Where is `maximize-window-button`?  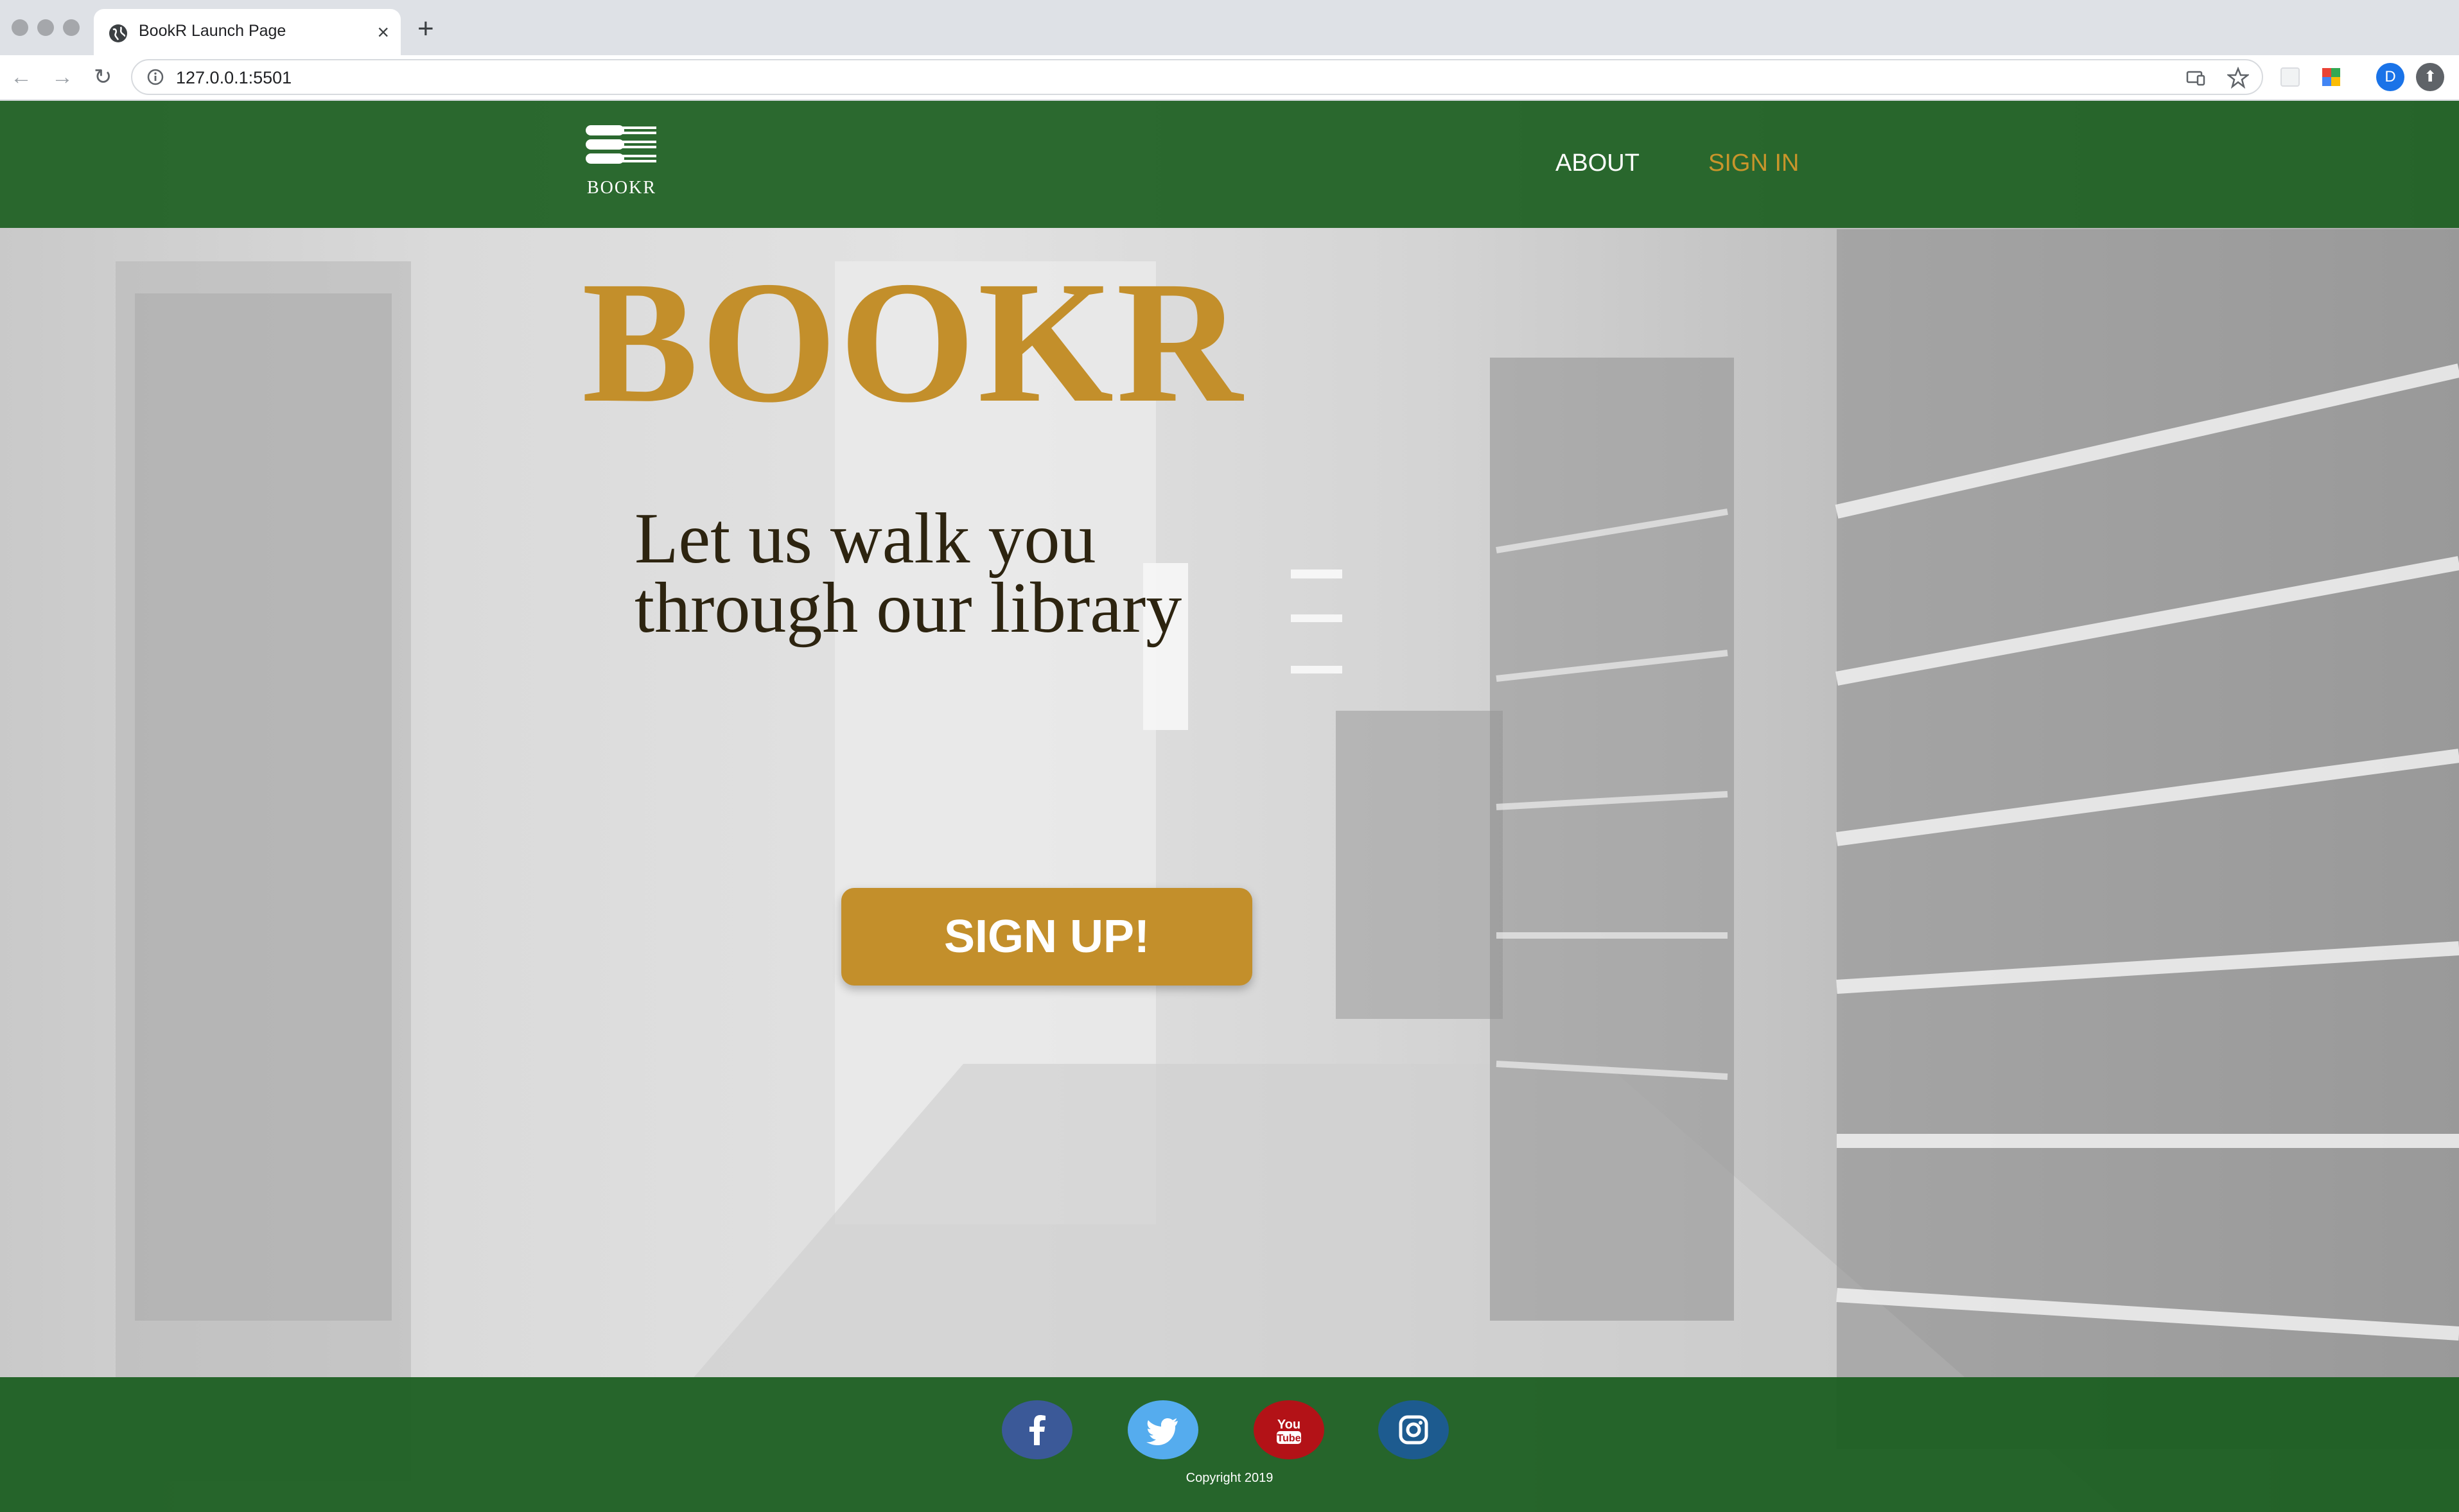
maximize-window-button is located at coordinates (72, 27).